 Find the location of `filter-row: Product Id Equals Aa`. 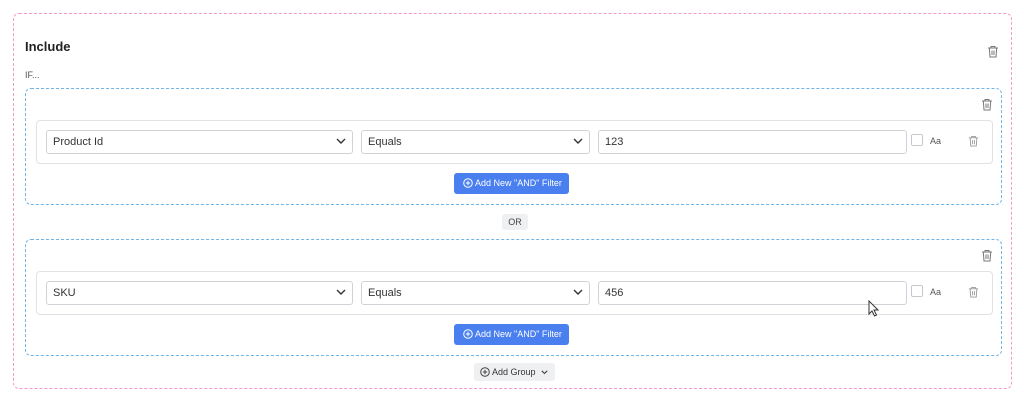

filter-row: Product Id Equals Aa is located at coordinates (514, 142).